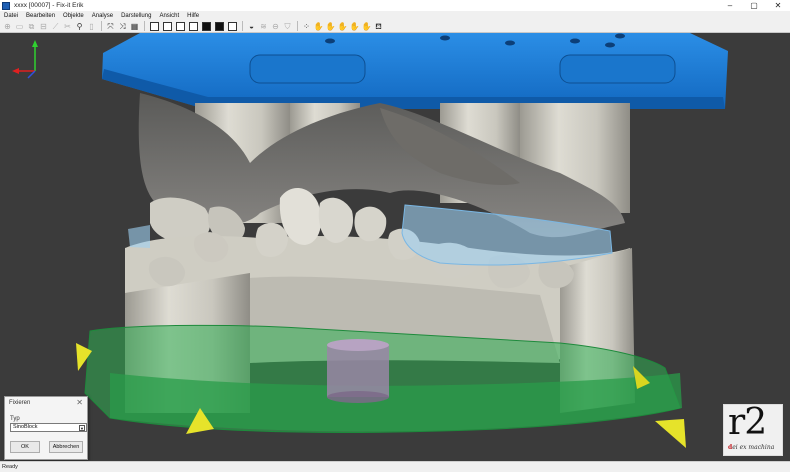  What do you see at coordinates (169, 16) in the screenshot?
I see `menu-ansicht: Ansicht` at bounding box center [169, 16].